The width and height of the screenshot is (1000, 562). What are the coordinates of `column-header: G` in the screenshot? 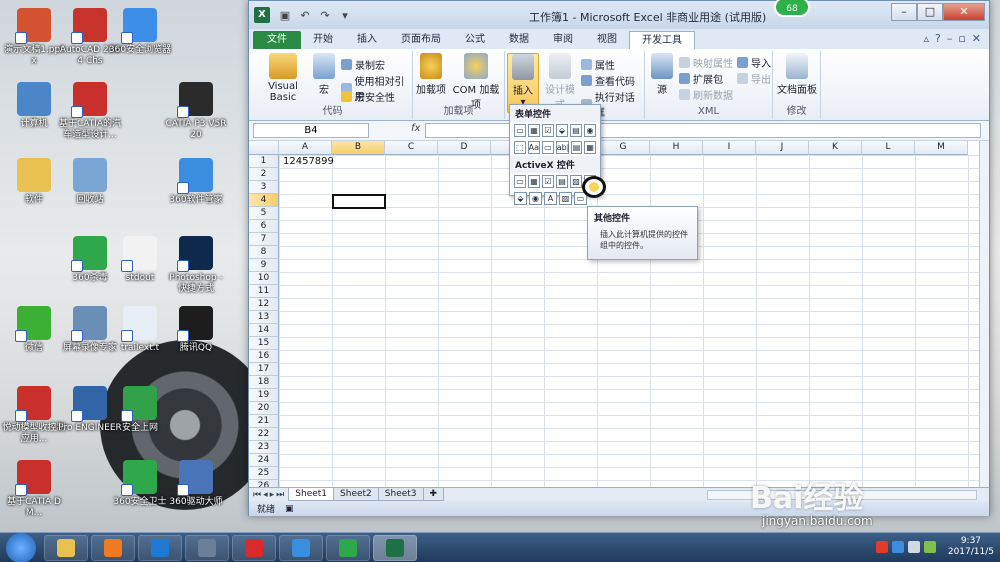 It's located at (623, 148).